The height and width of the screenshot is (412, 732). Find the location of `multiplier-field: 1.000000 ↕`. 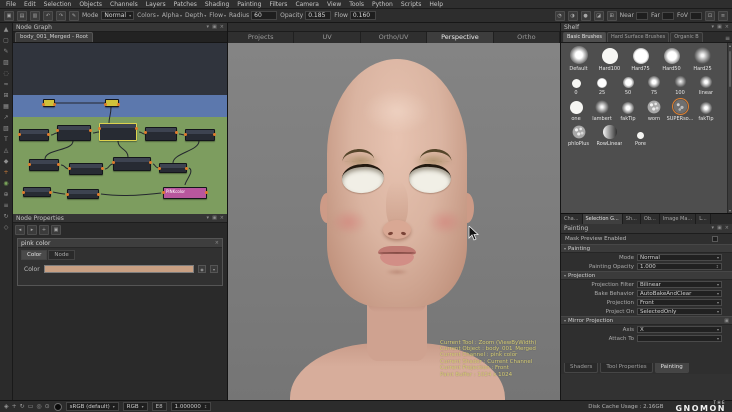

multiplier-field: 1.000000 ↕ is located at coordinates (191, 406).